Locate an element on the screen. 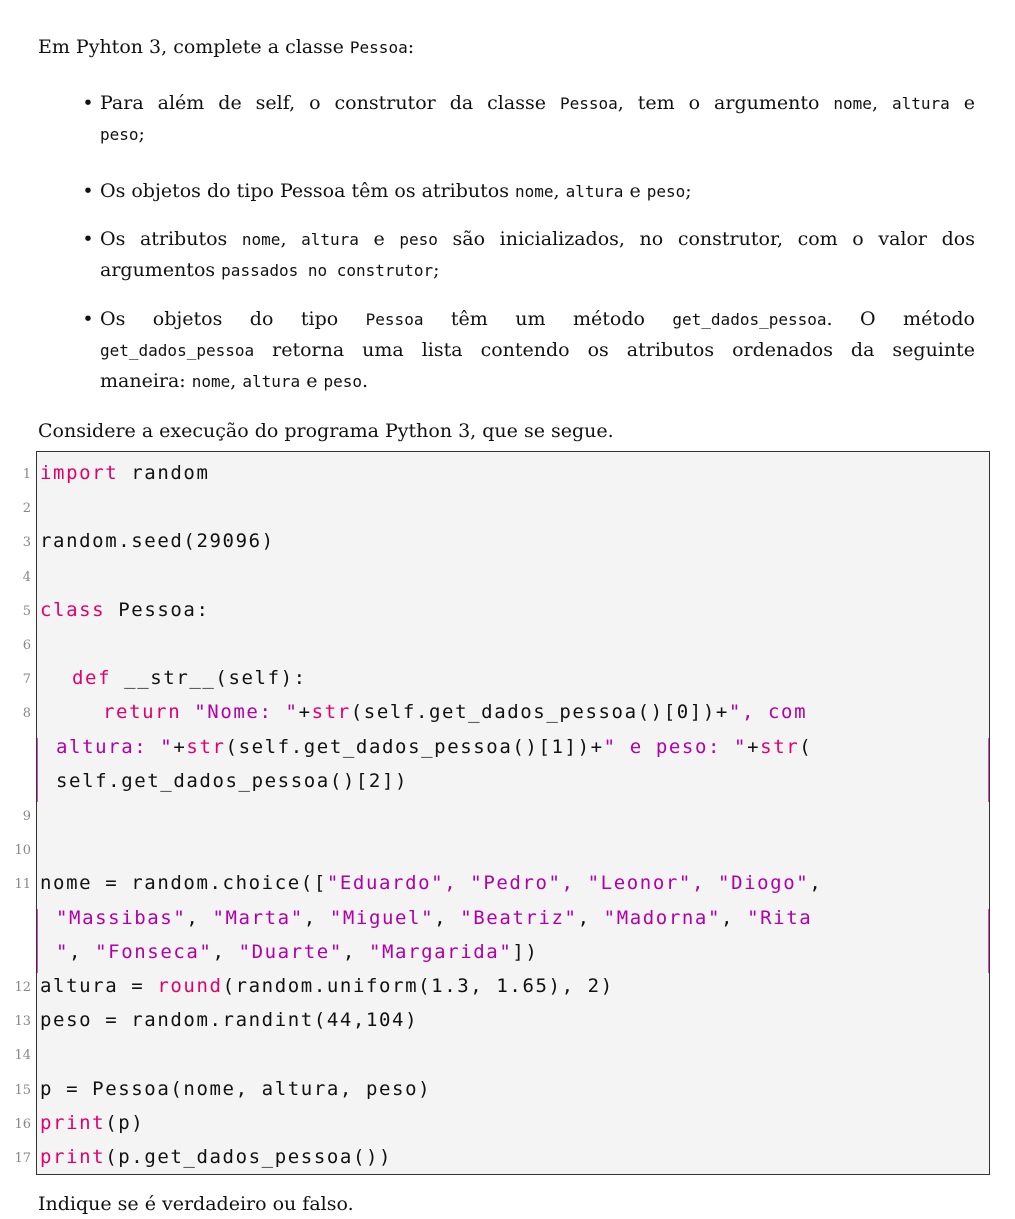 This screenshot has width=1015, height=1219. intro-text: Em Pyhton 3, complete a classe is located at coordinates (194, 47).